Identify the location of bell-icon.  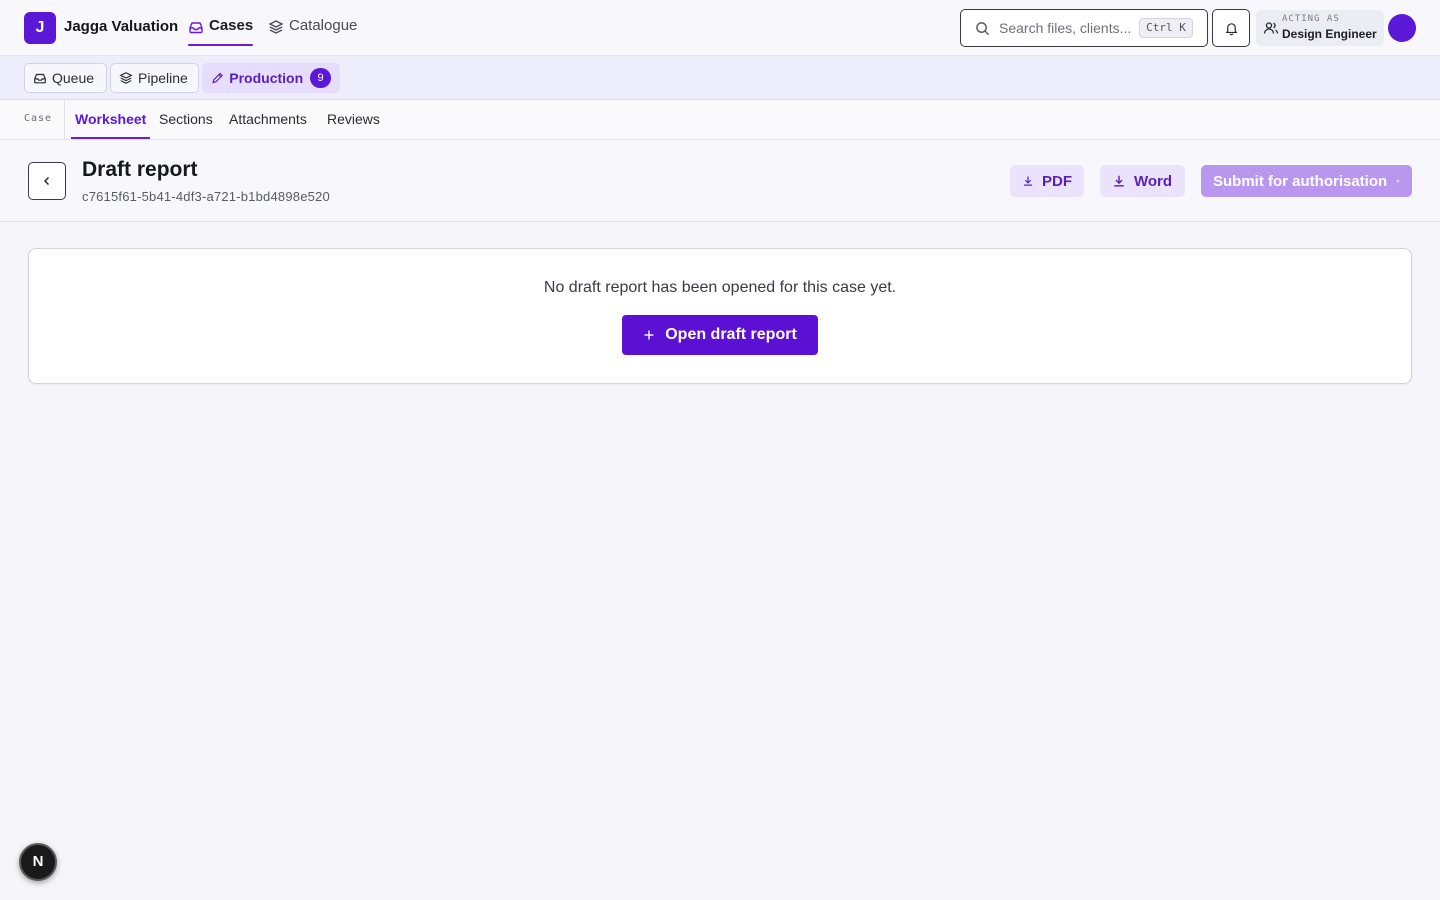
(1231, 28).